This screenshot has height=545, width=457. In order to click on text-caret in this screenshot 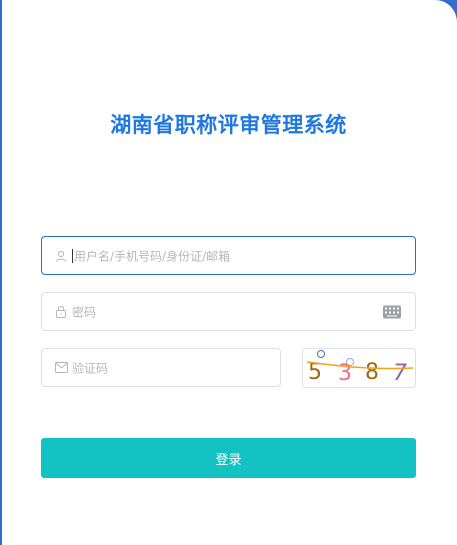, I will do `click(72, 255)`.